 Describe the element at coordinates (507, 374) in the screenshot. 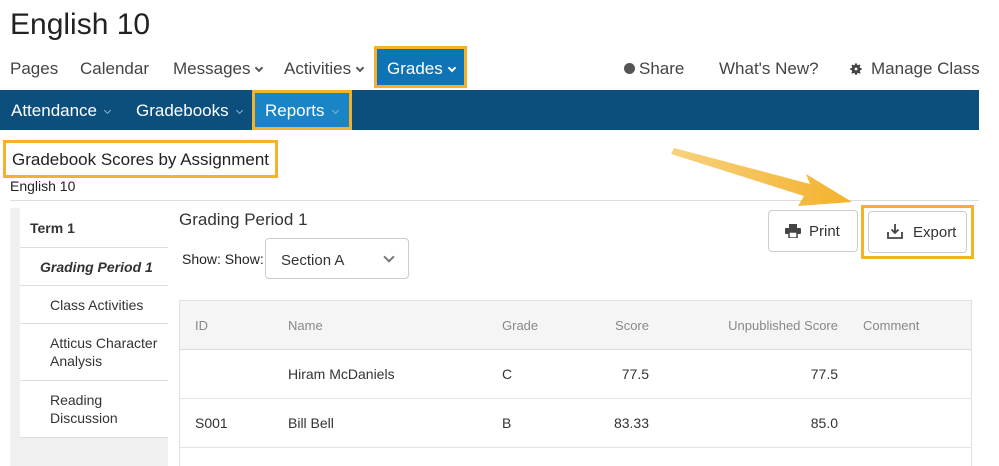

I see `cell-grade: C` at that location.